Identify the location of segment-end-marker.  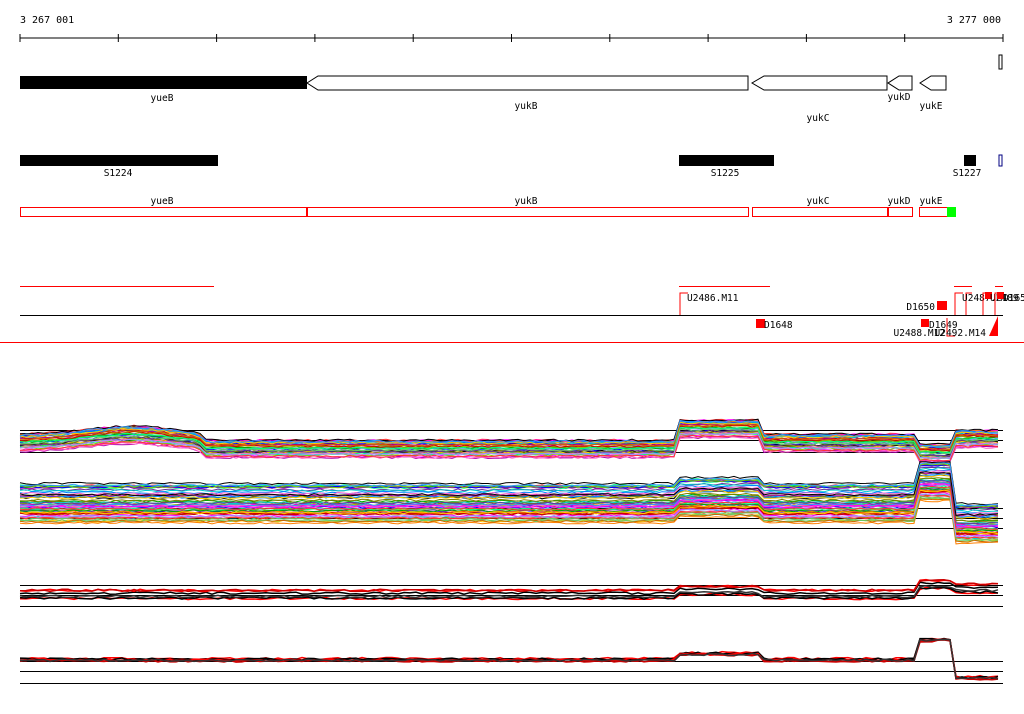
(1000, 160).